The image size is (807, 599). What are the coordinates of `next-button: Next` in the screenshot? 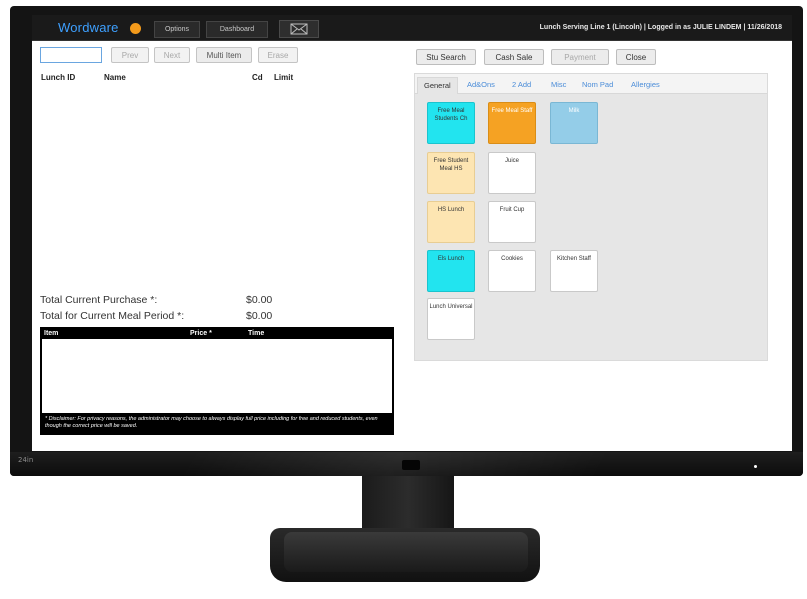 It's located at (172, 55).